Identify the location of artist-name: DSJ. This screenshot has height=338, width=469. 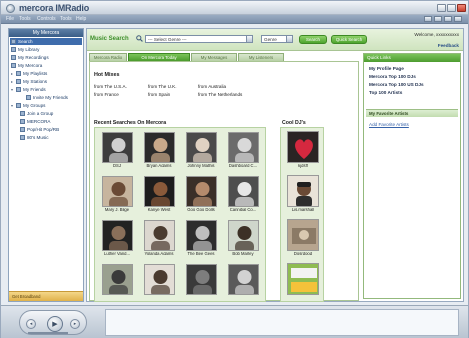
(117, 166).